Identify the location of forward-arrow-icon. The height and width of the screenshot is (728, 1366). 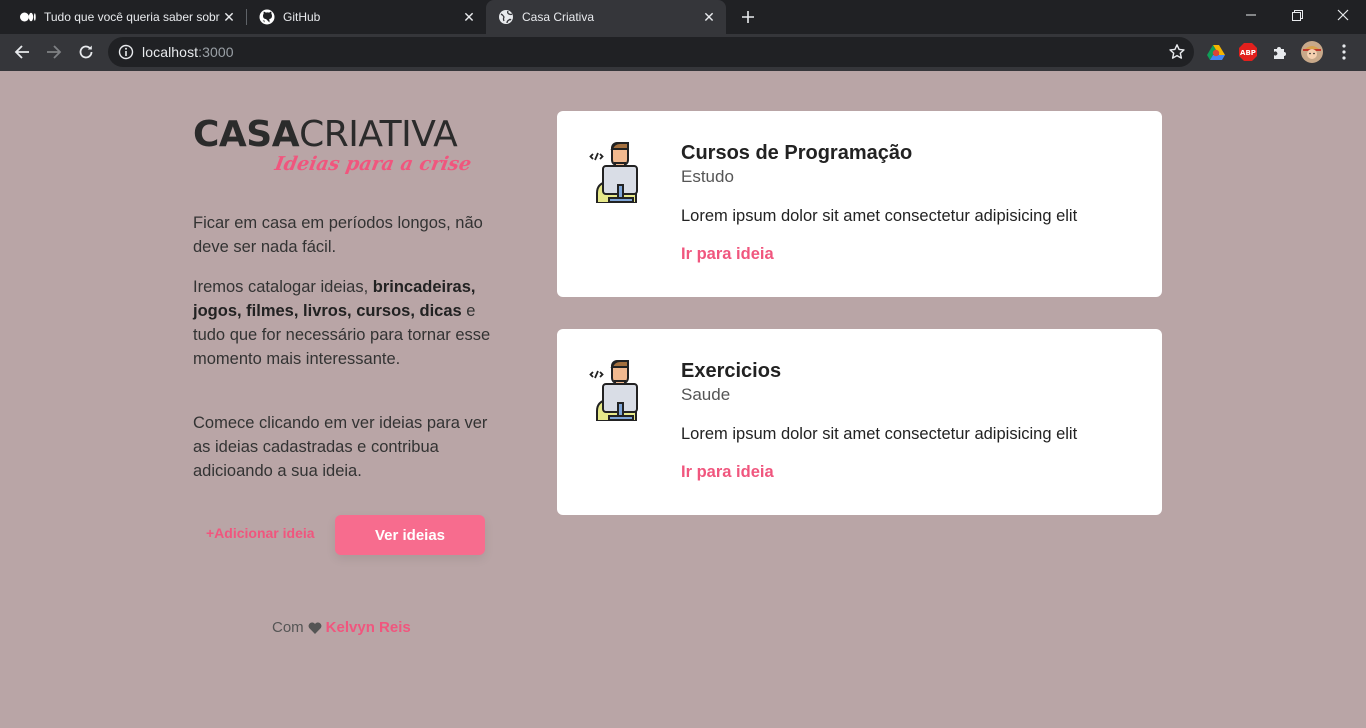
(54, 52).